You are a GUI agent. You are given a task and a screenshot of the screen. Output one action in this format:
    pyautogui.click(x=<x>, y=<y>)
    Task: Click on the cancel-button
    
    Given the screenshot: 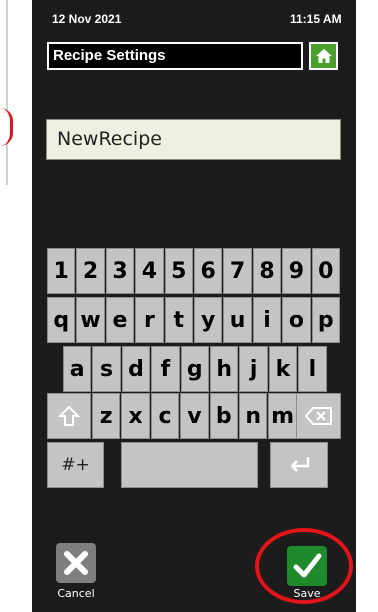 What is the action you would take?
    pyautogui.click(x=76, y=563)
    